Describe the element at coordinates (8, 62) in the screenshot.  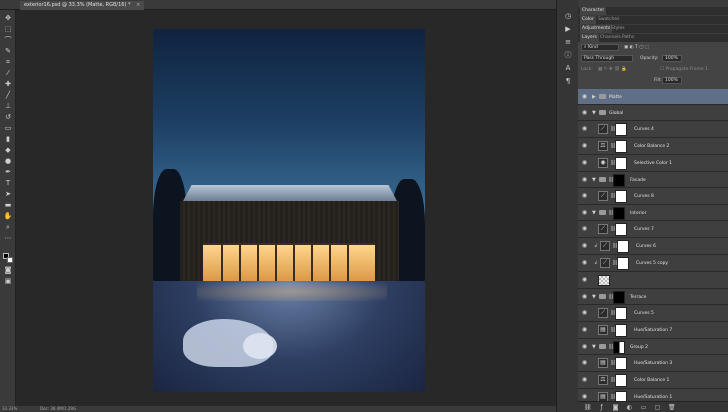
I see `crop-tool-icon: ⌗` at that location.